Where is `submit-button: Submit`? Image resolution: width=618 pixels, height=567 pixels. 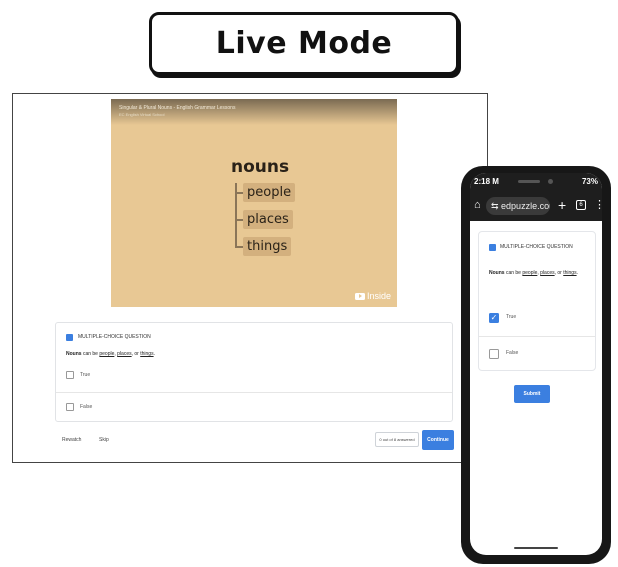
submit-button: Submit is located at coordinates (532, 394).